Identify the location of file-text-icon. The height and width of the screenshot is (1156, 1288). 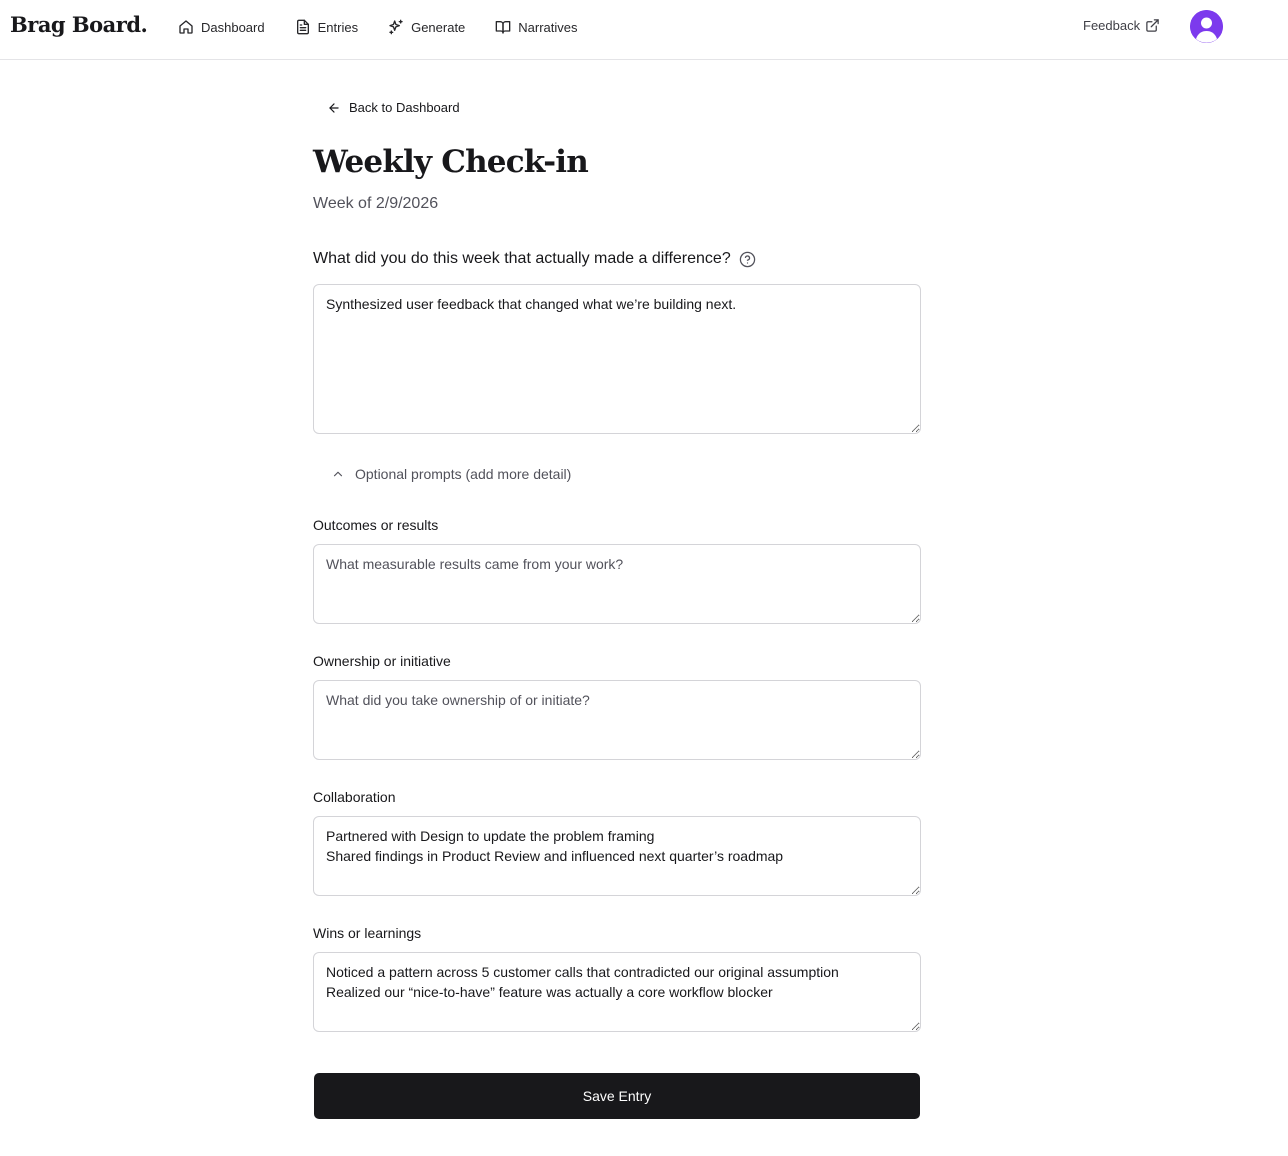
(302, 27).